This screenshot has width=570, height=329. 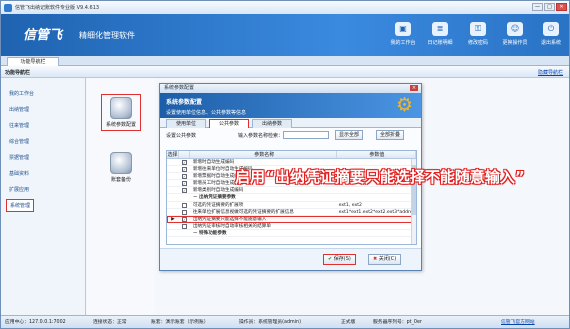 I want to click on switch-operator-button: ☺ 更换操作员, so click(x=515, y=38).